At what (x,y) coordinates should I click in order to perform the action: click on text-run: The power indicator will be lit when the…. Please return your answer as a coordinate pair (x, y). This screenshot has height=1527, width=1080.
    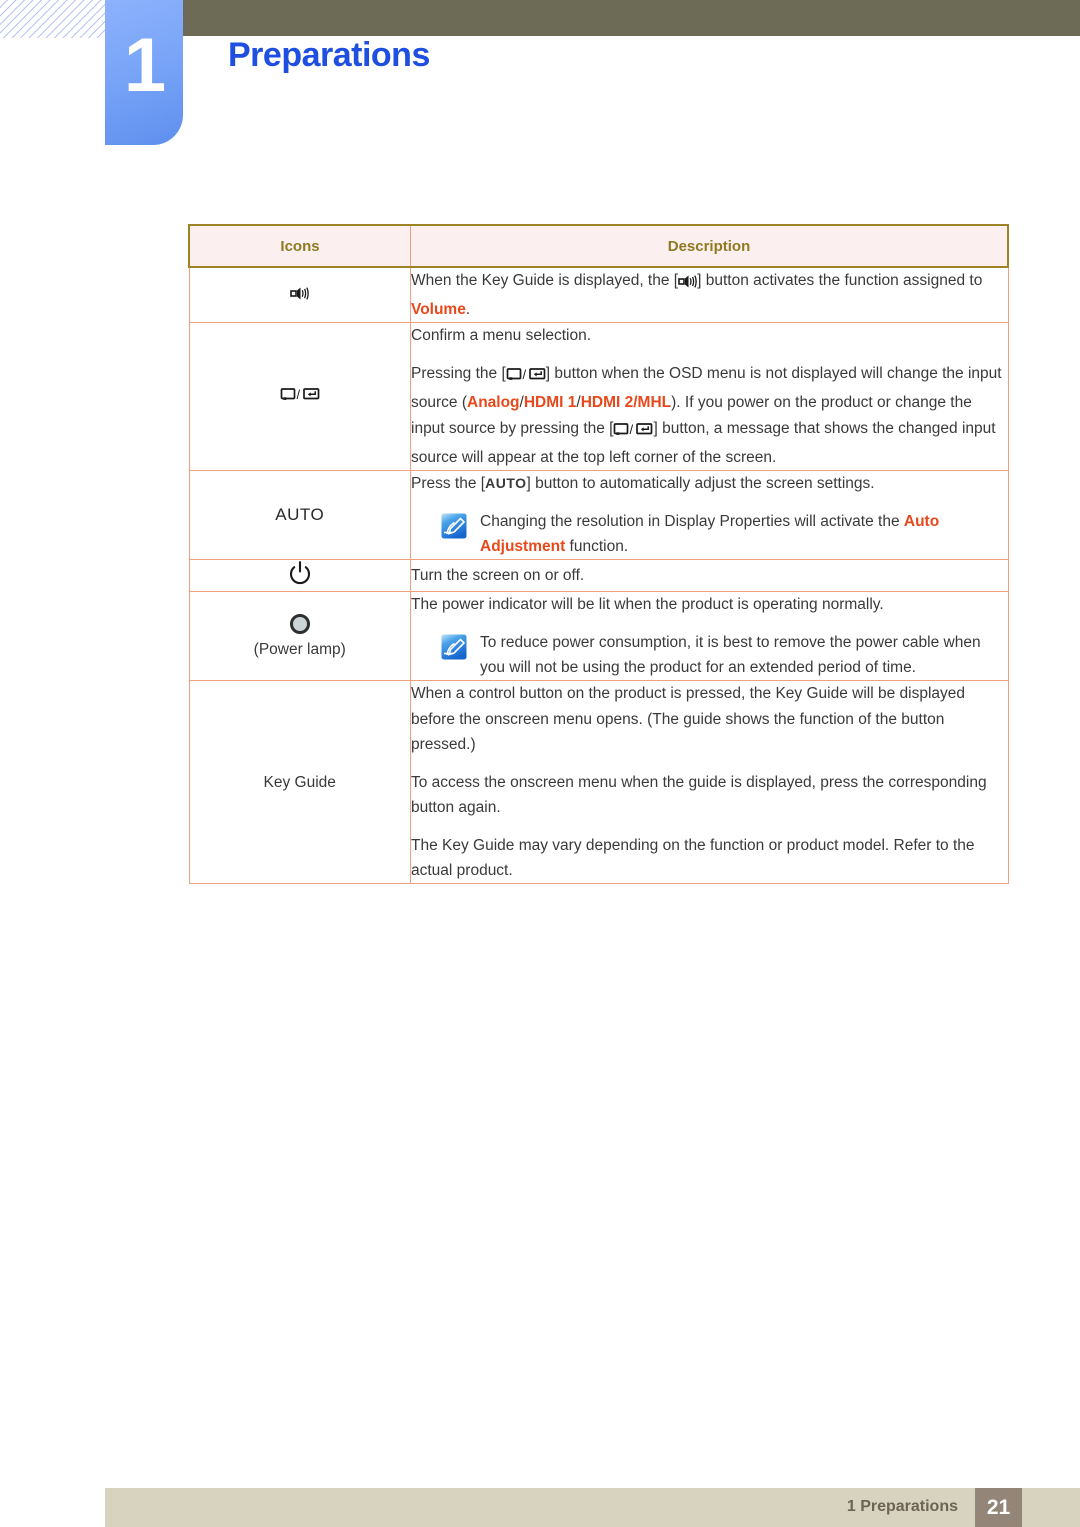
    Looking at the image, I should click on (647, 605).